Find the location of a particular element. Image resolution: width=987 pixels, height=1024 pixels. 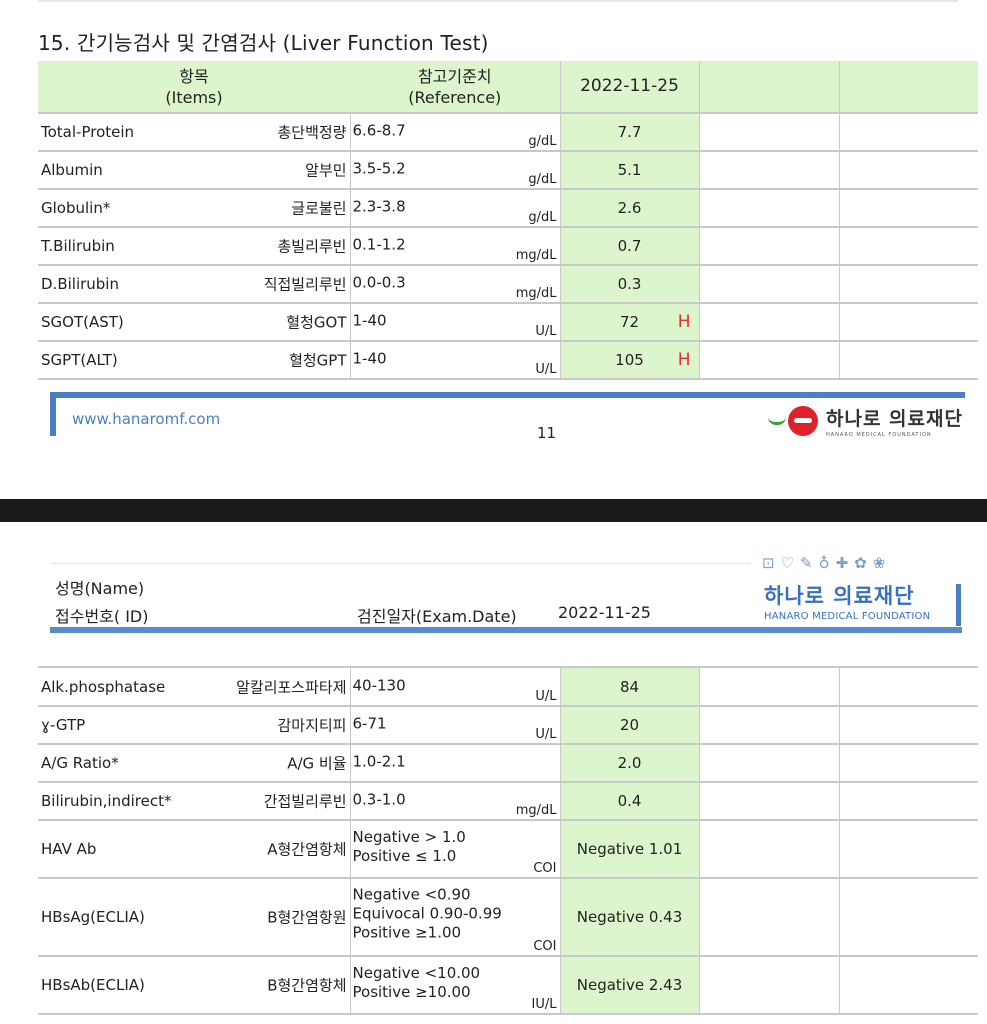

table-row: A/G Ratio* A/G 비율 1.0-2.1 2.0 is located at coordinates (508, 763).